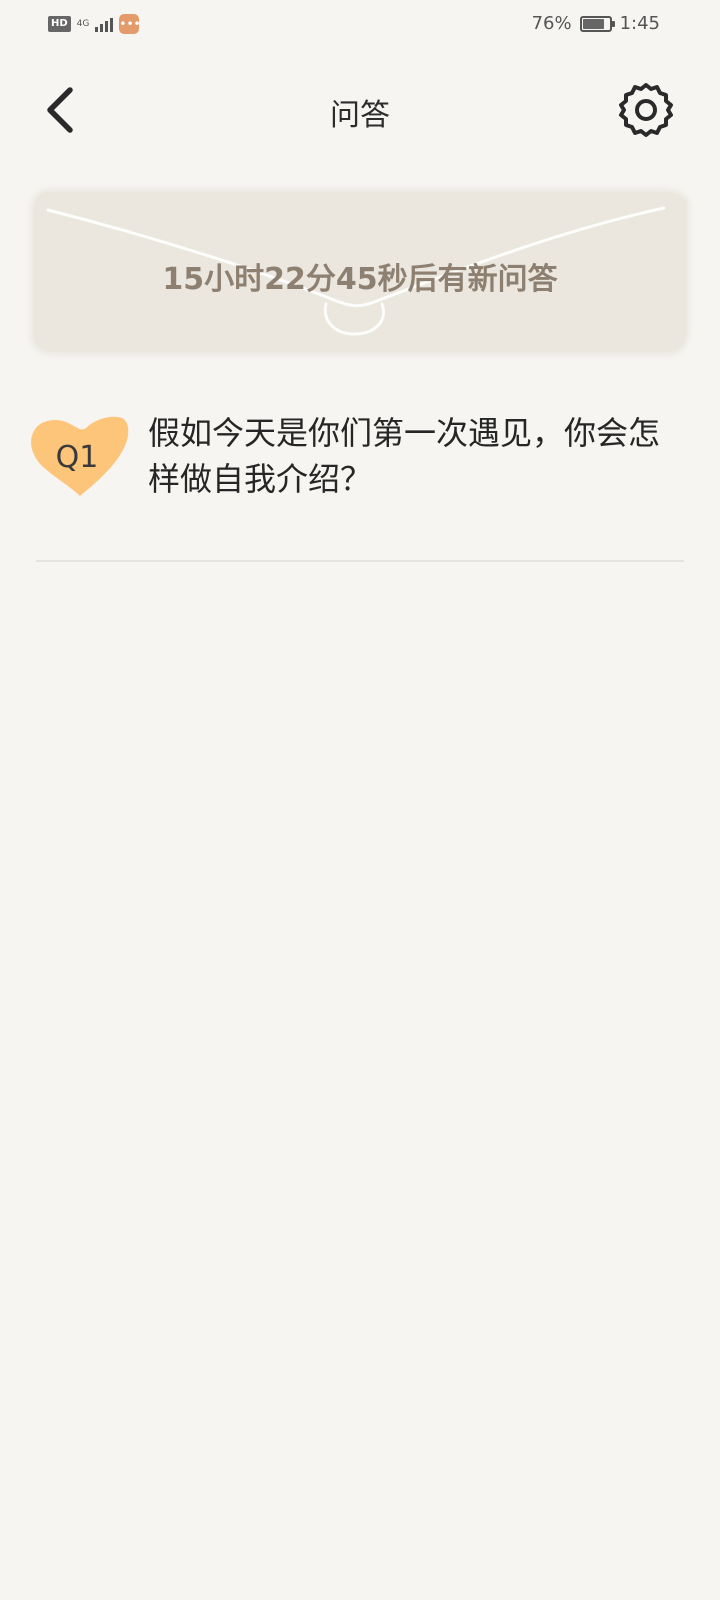  Describe the element at coordinates (360, 561) in the screenshot. I see `divider` at that location.